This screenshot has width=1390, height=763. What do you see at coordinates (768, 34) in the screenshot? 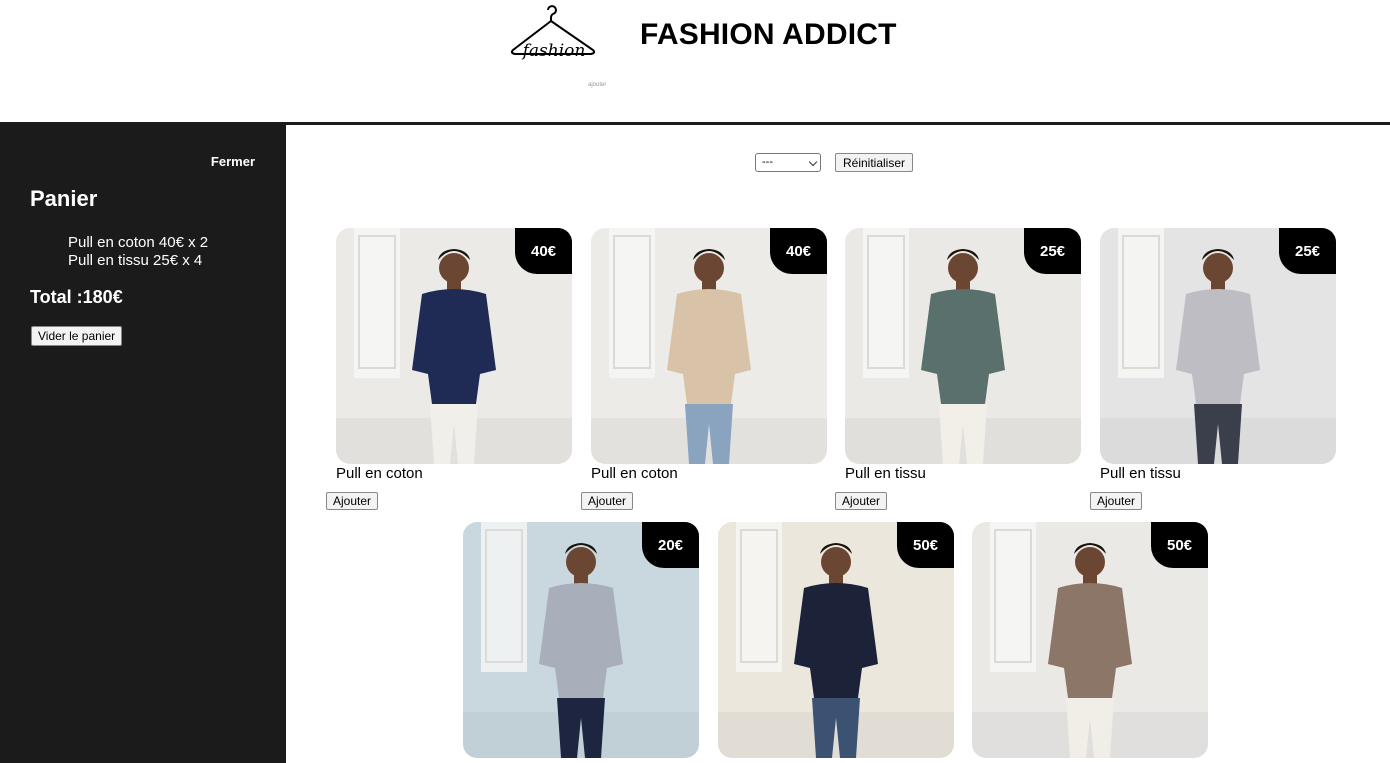
I see `brand-title: FASHION ADDICT` at bounding box center [768, 34].